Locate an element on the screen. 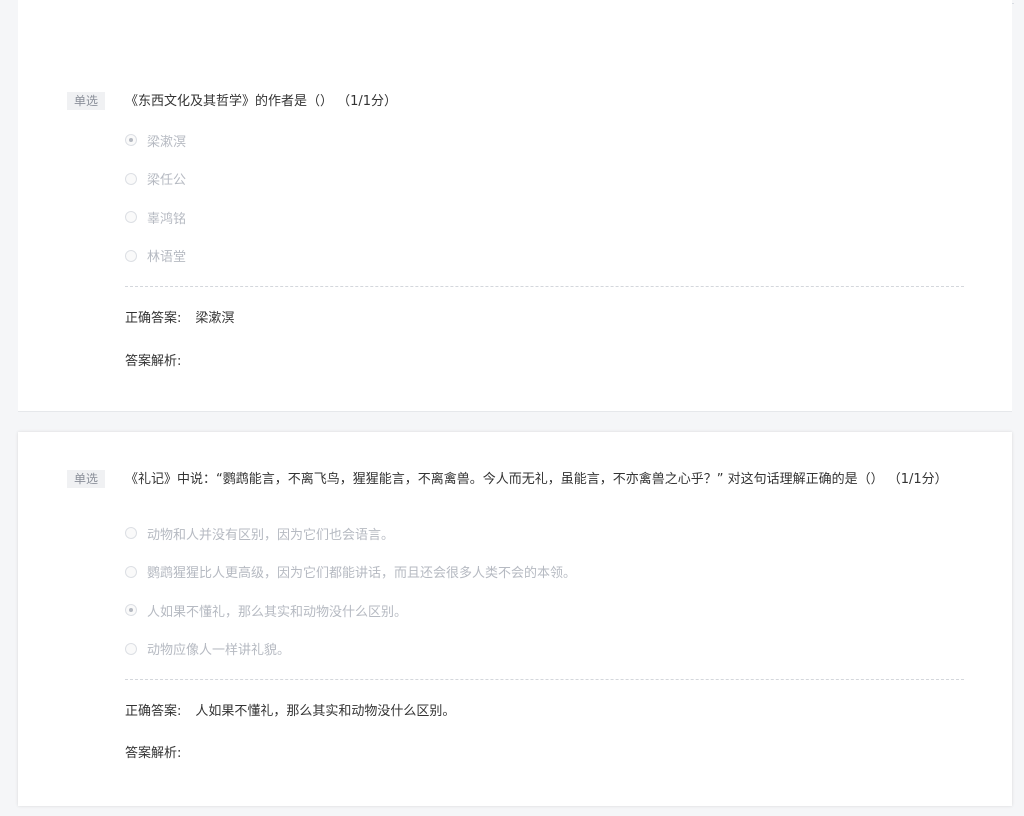 The width and height of the screenshot is (1024, 816). option-a: 梁漱溟 is located at coordinates (544, 140).